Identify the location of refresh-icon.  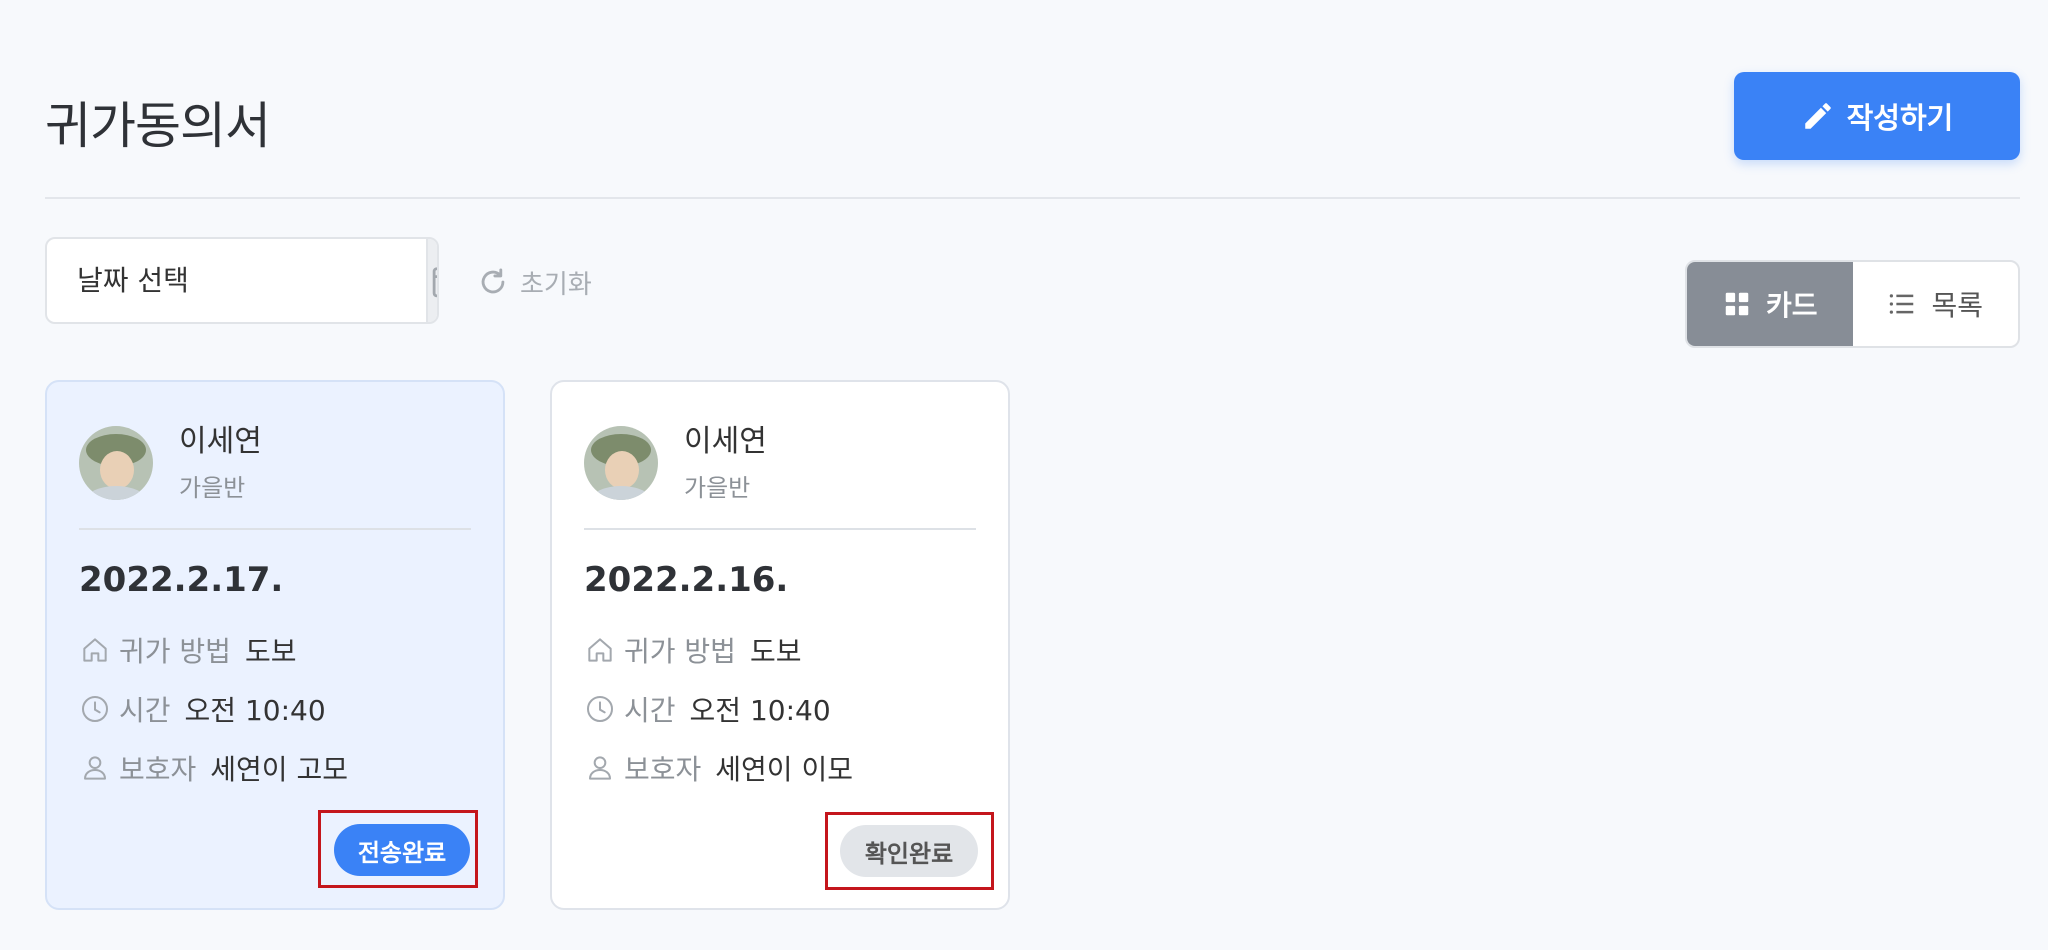
(493, 281).